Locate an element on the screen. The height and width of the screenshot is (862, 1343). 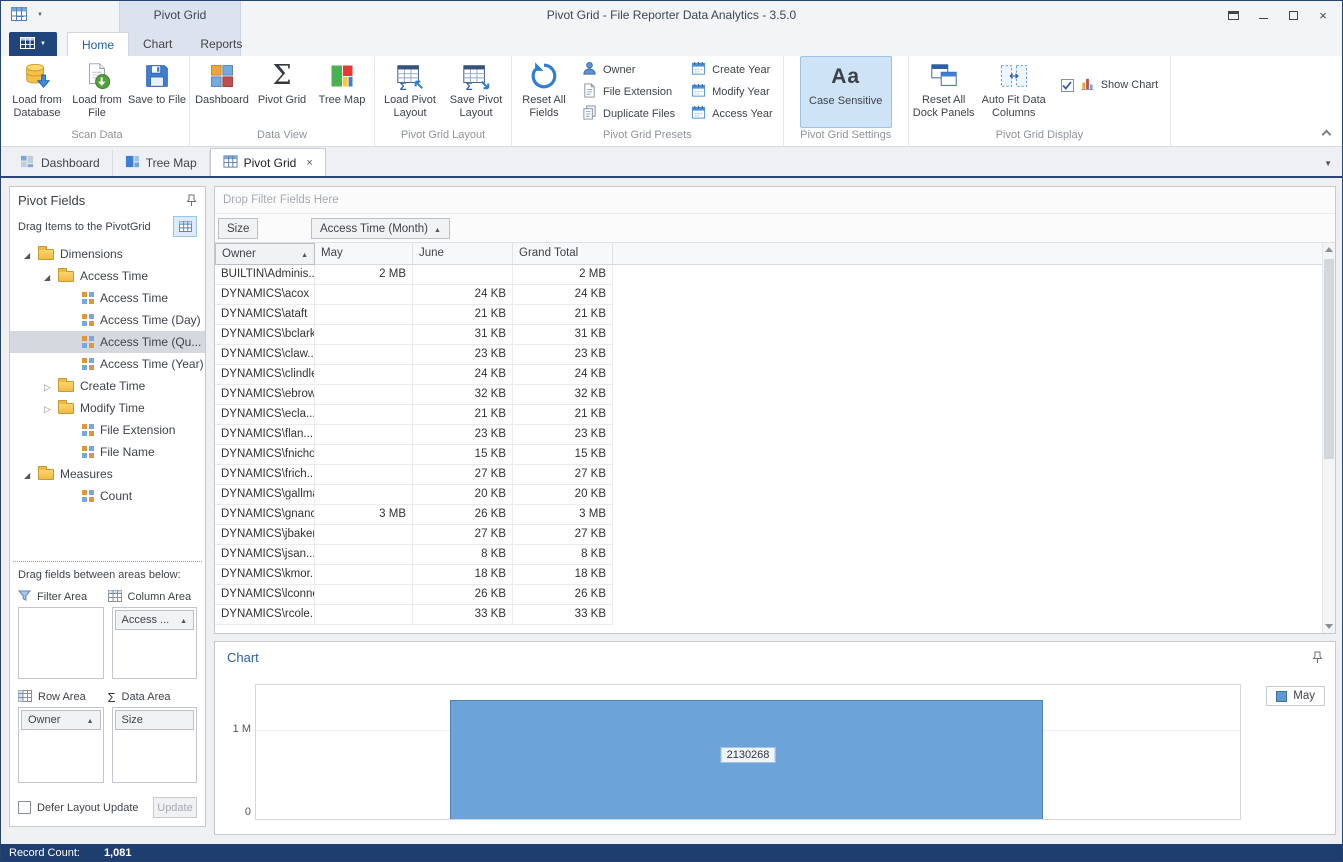
close-tab-icon: × is located at coordinates (309, 163).